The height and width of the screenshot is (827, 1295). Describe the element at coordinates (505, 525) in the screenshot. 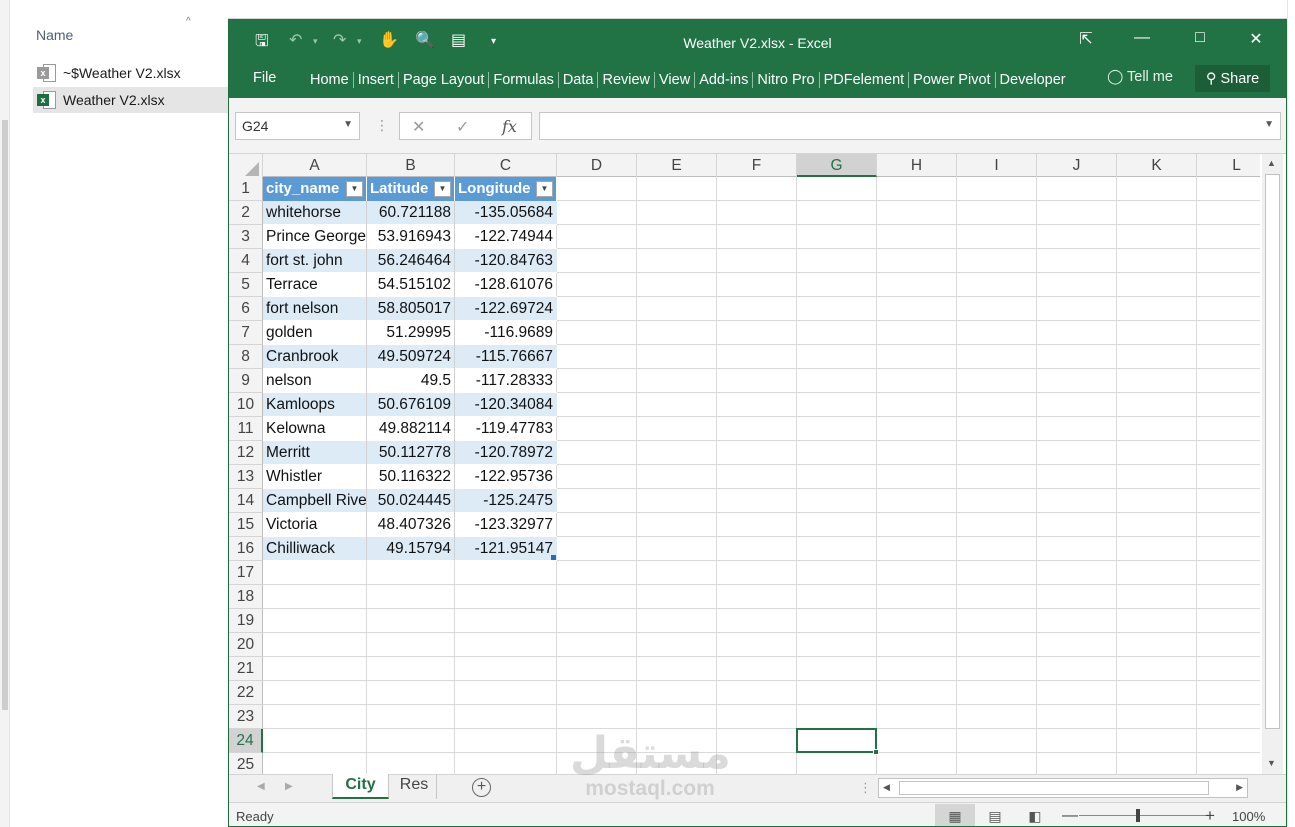

I see `table-cell: -123.32977` at that location.